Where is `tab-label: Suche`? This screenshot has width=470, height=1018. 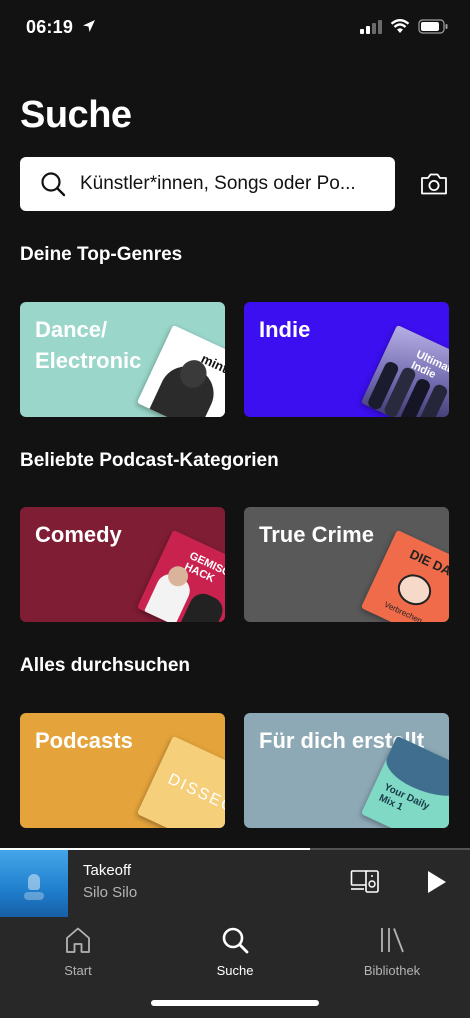
tab-label: Suche is located at coordinates (235, 970).